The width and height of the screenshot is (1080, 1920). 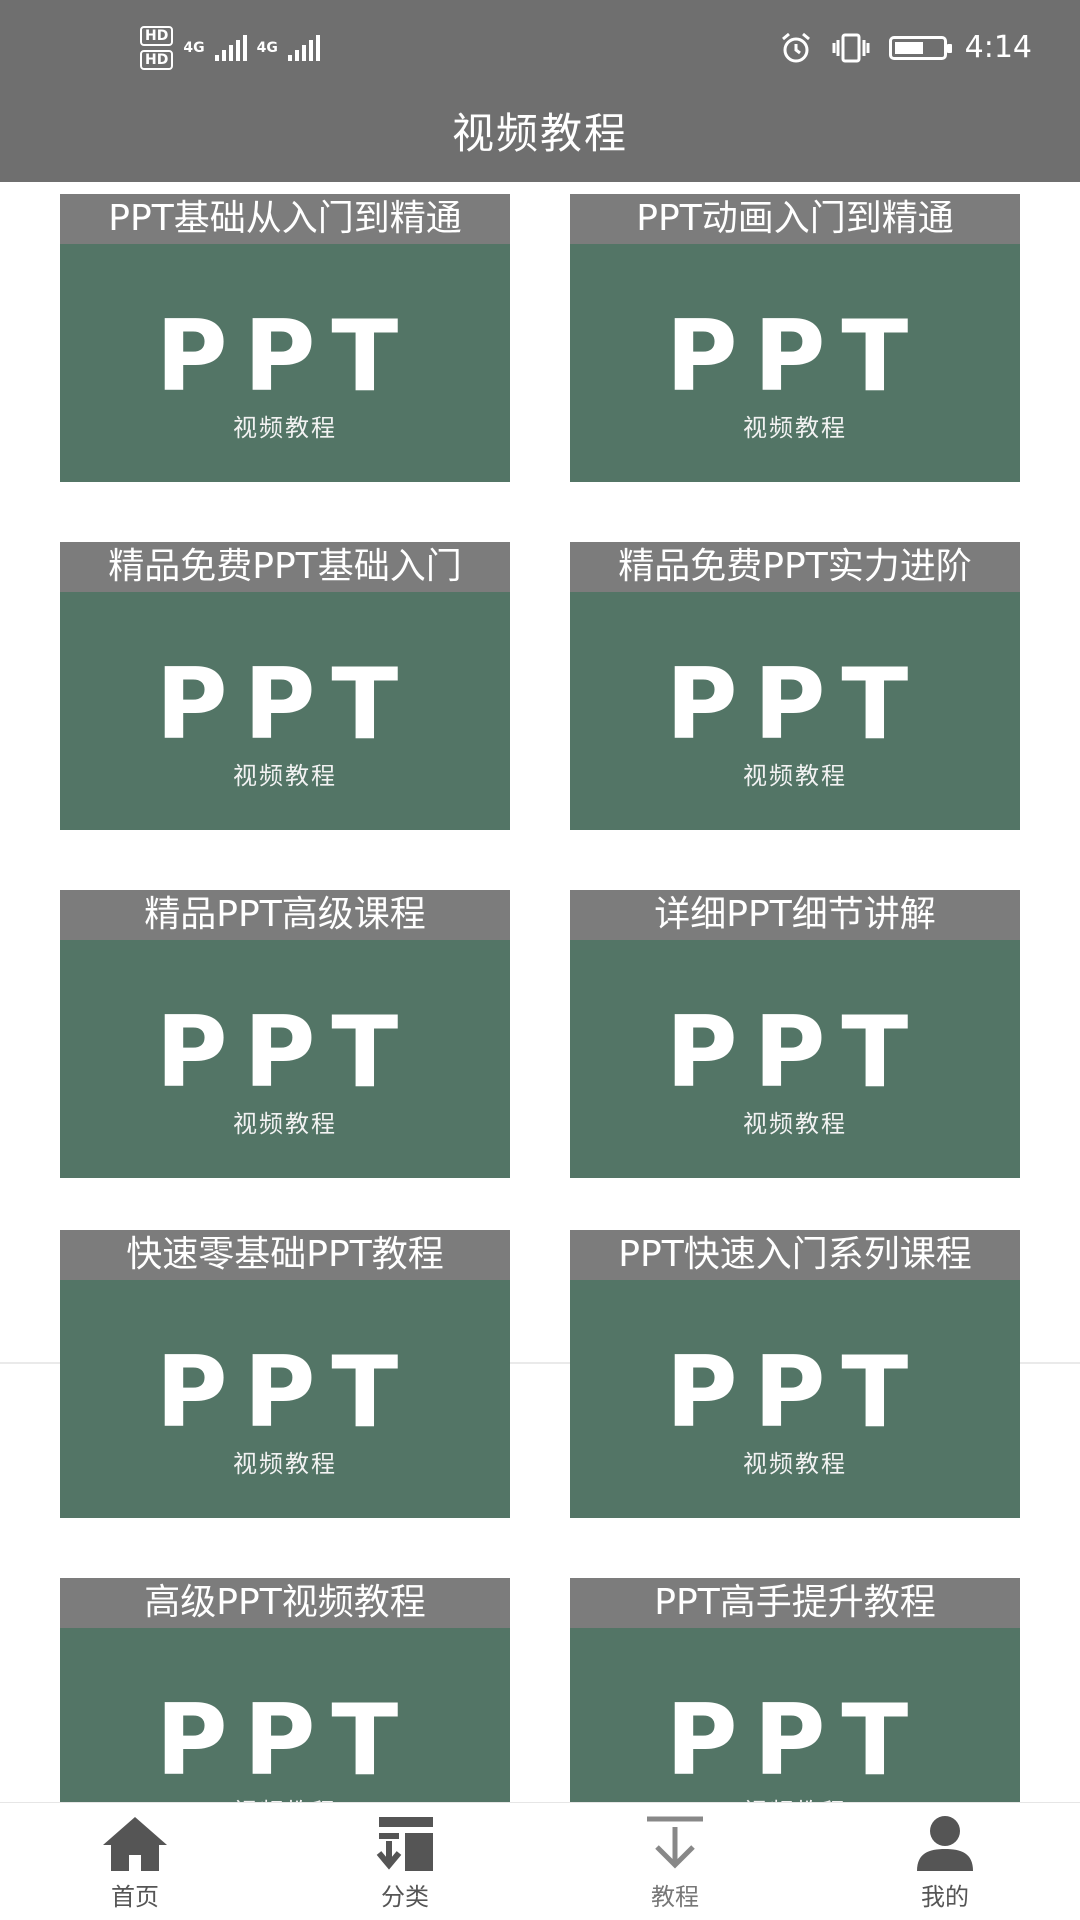 What do you see at coordinates (998, 47) in the screenshot?
I see `status-time: 4:14` at bounding box center [998, 47].